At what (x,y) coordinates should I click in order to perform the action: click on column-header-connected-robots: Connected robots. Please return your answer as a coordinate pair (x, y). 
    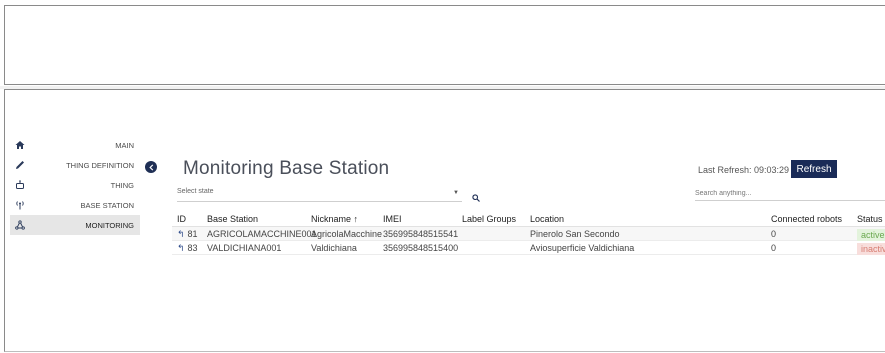
    Looking at the image, I should click on (806, 219).